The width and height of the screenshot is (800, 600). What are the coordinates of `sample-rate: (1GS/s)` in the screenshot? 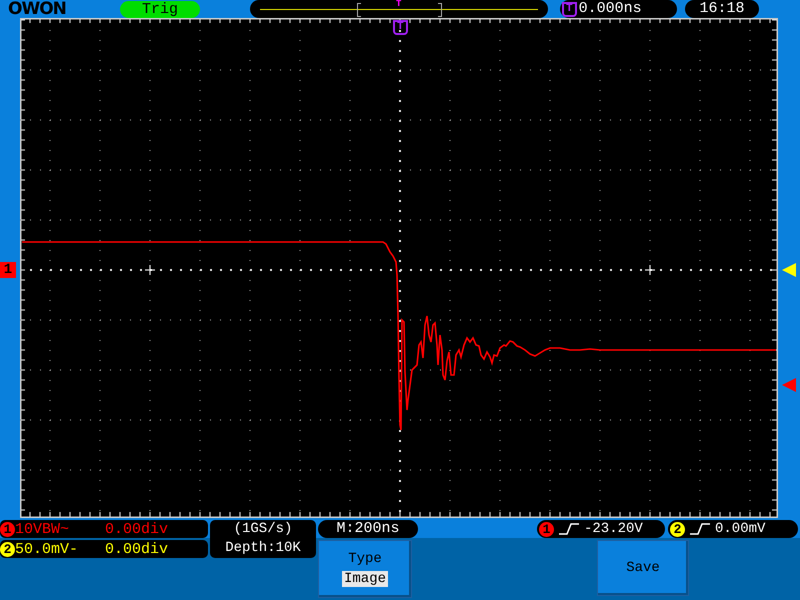 It's located at (263, 529).